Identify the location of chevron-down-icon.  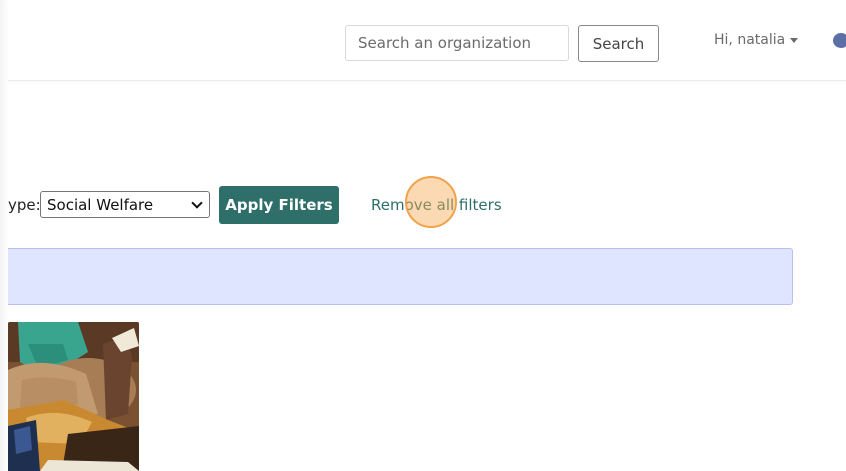
(197, 202).